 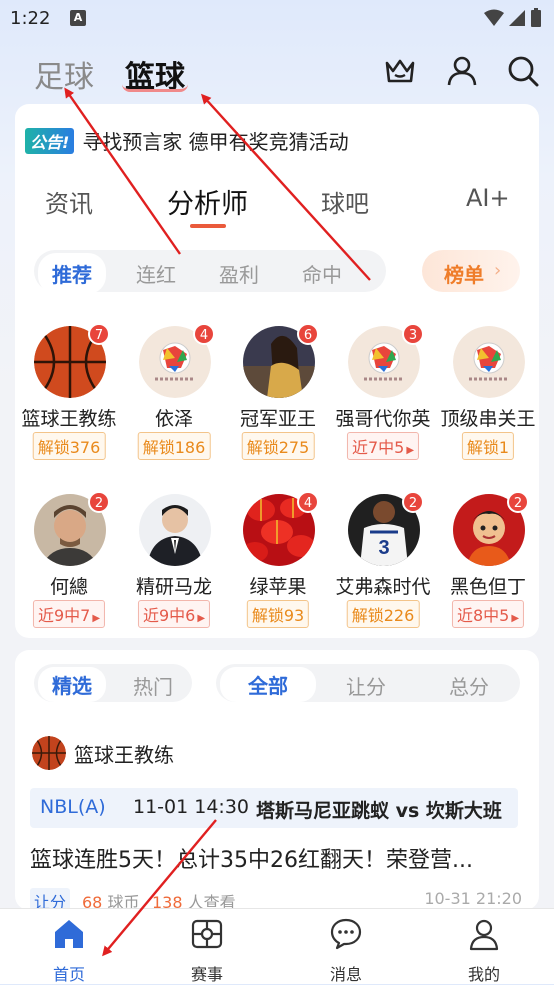 I want to click on nav-matches: 赛事, so click(x=207, y=951).